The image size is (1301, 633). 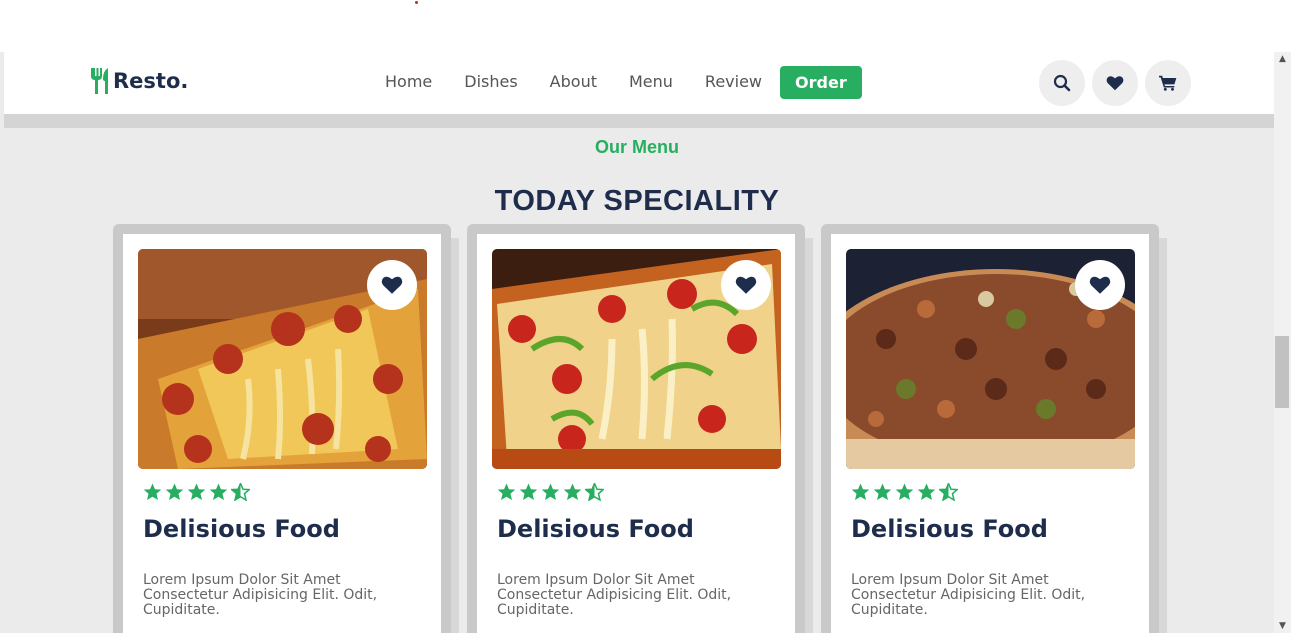 I want to click on section-heading: TODAY SPECIALITY, so click(x=637, y=201).